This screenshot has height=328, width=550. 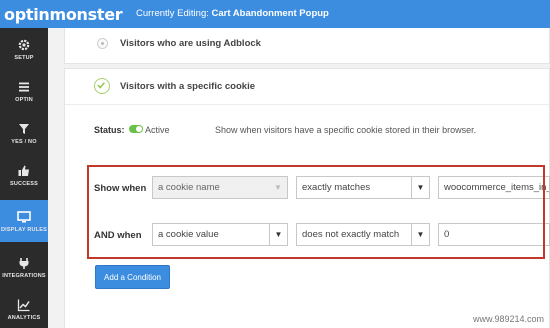 What do you see at coordinates (307, 46) in the screenshot?
I see `rule-card-adblock: Visitors who are using Adblock` at bounding box center [307, 46].